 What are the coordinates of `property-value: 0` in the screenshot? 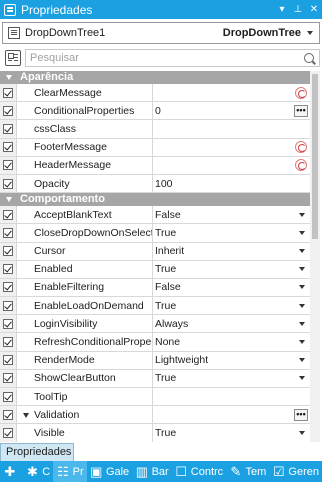 It's located at (224, 111).